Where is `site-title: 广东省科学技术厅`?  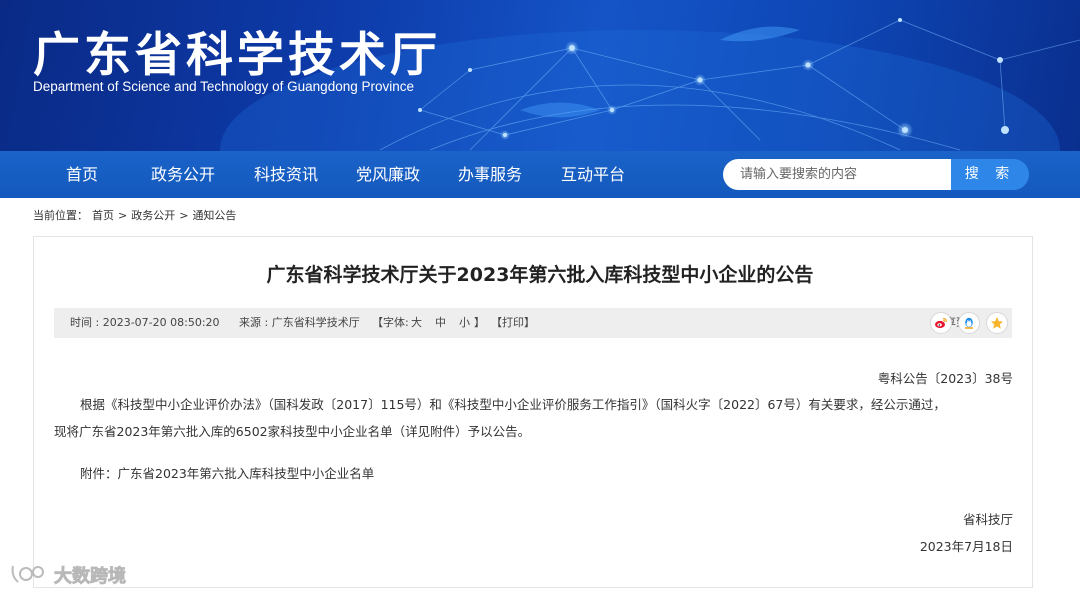
site-title: 广东省科学技术厅 is located at coordinates (237, 55).